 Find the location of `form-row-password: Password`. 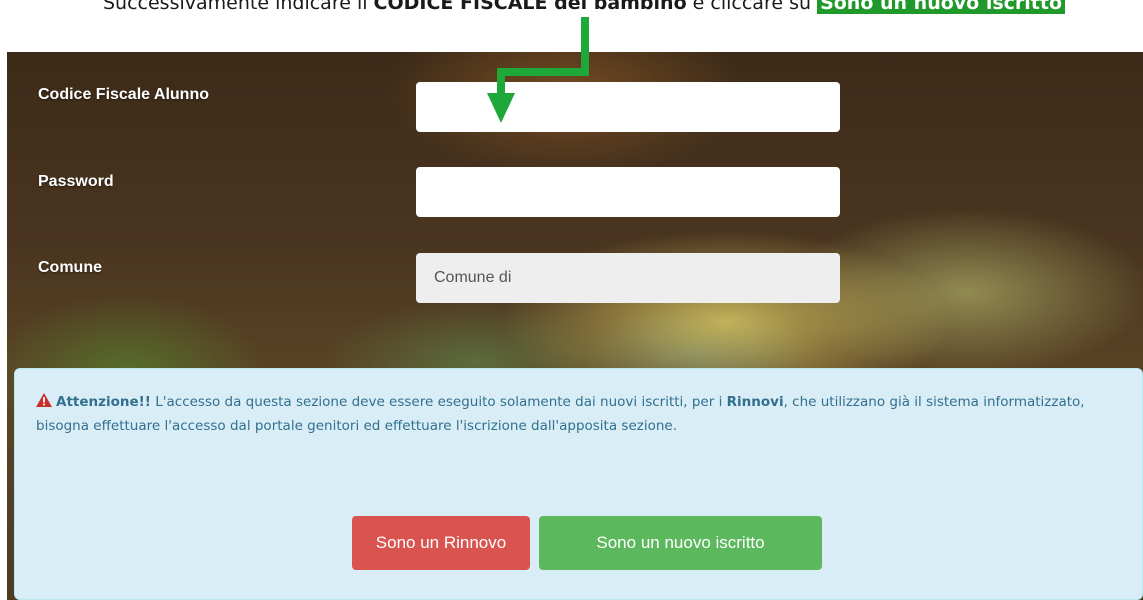

form-row-password: Password is located at coordinates (575, 177).